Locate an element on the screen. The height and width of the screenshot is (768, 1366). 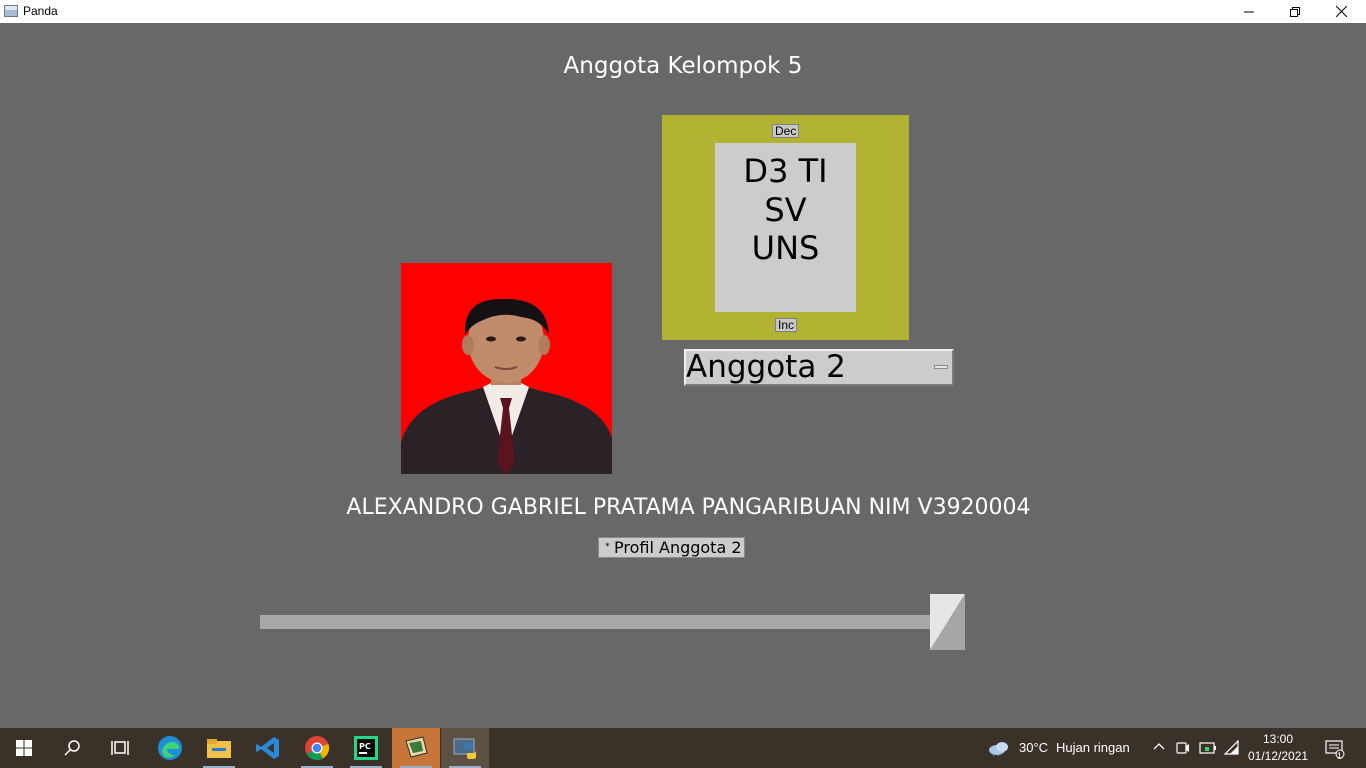
battery-icon is located at coordinates (1208, 748).